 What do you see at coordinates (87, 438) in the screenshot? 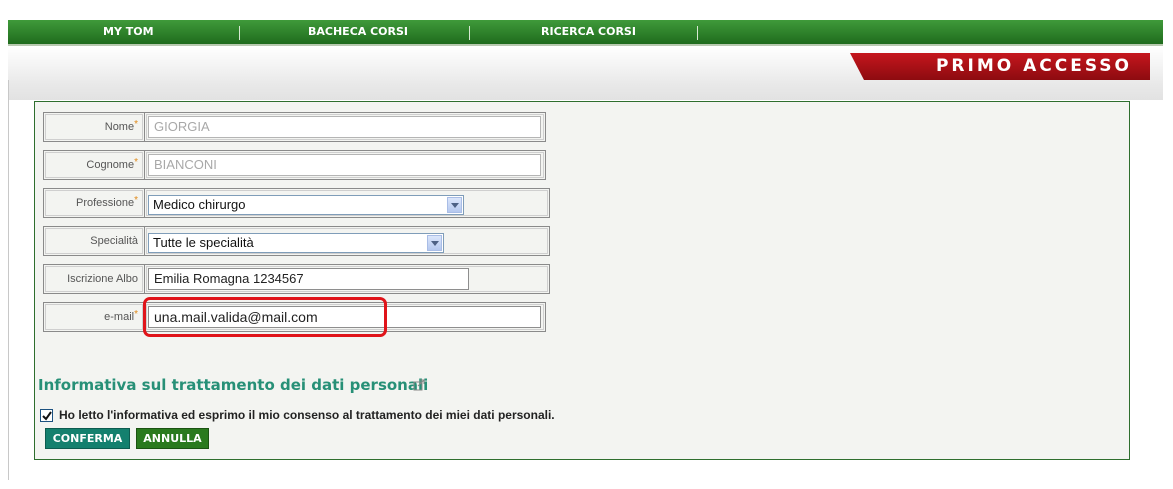
I see `confirm-button: CONFERMA` at bounding box center [87, 438].